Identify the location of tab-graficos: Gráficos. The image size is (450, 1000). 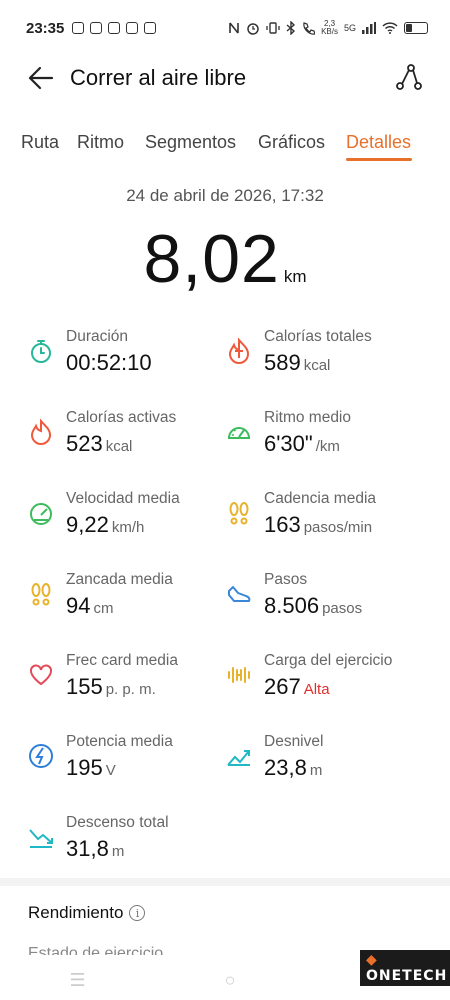
(291, 142).